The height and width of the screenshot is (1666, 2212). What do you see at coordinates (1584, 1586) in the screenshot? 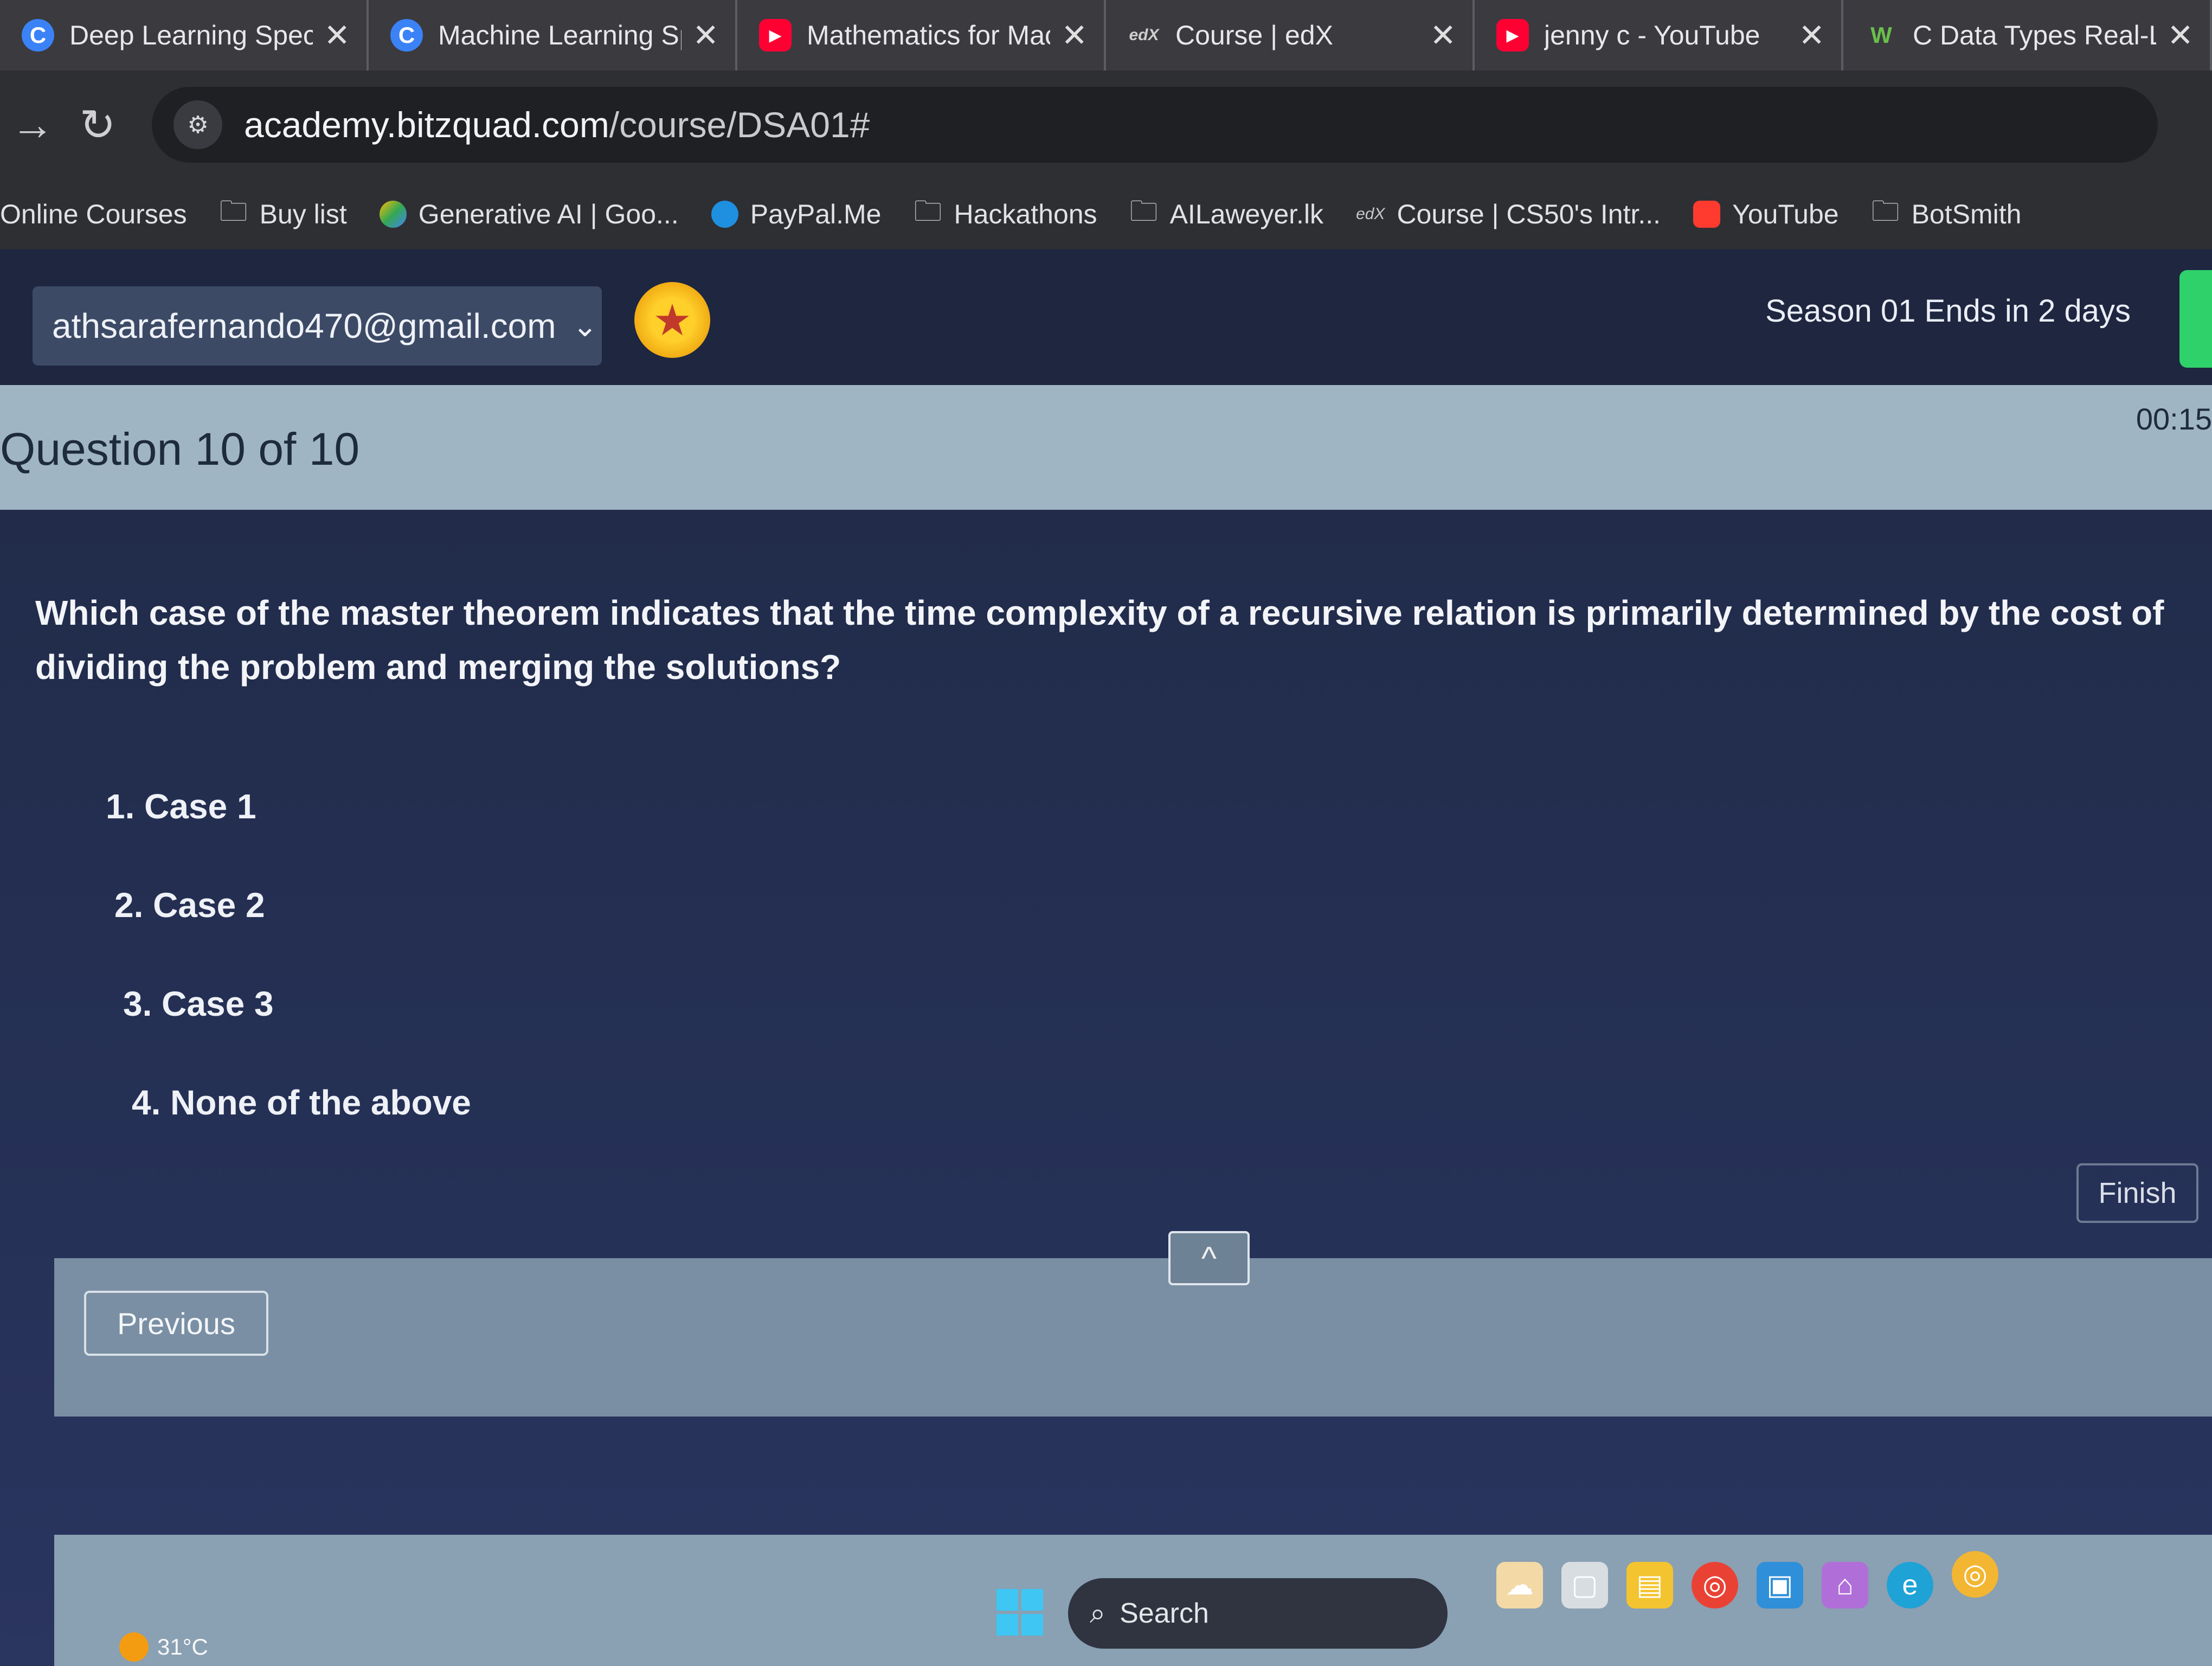
I see `task-view-icon: ▢` at bounding box center [1584, 1586].